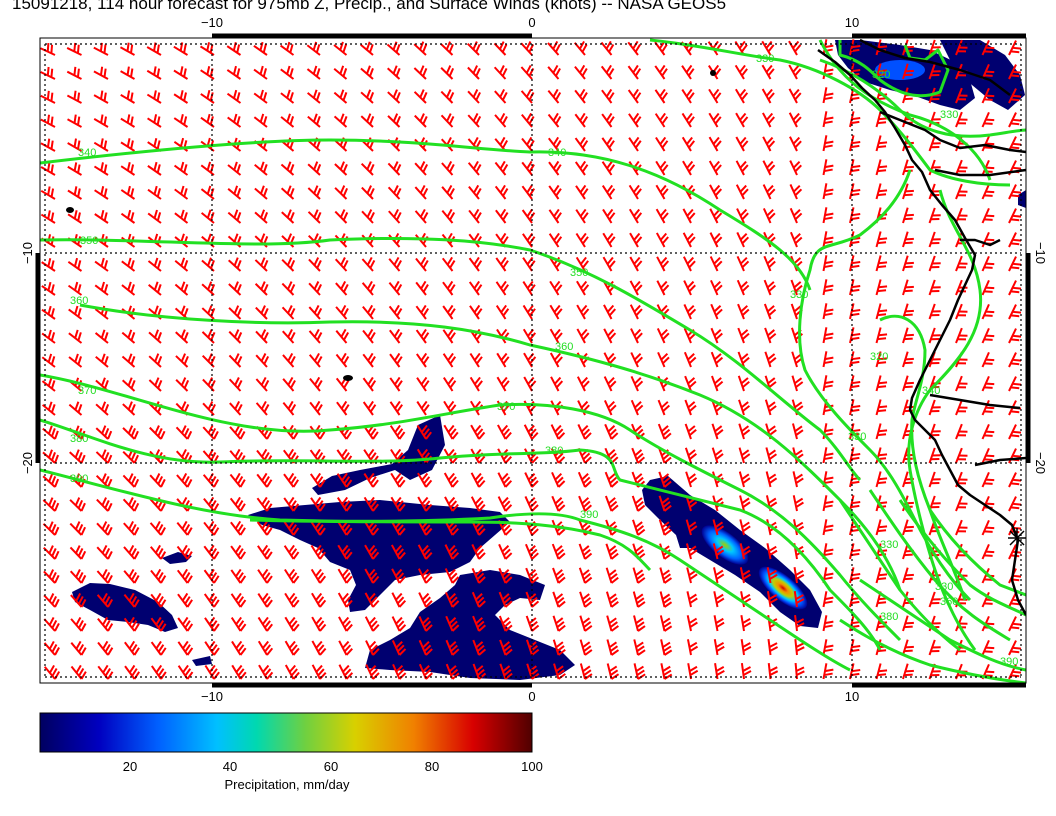  I want to click on colorbar-tick: 20, so click(130, 766).